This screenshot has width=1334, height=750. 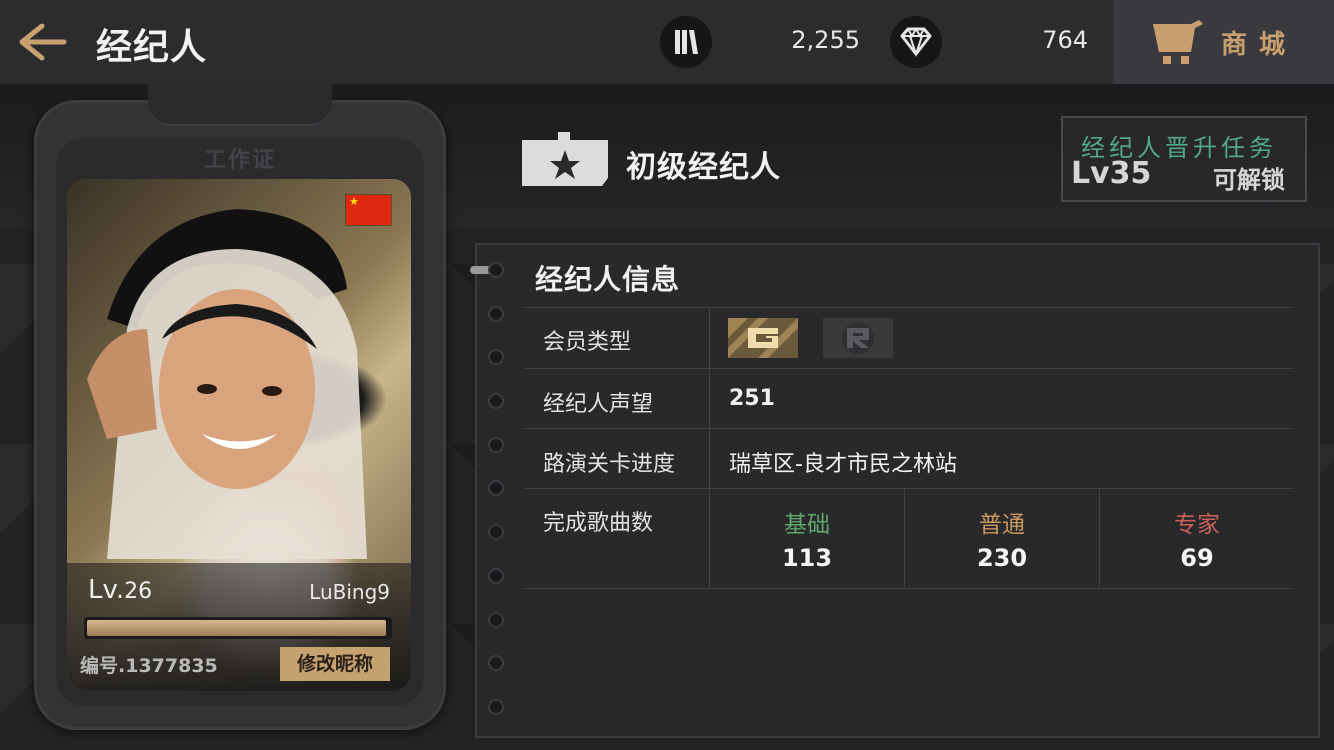 I want to click on shop-button: 商城, so click(x=1223, y=42).